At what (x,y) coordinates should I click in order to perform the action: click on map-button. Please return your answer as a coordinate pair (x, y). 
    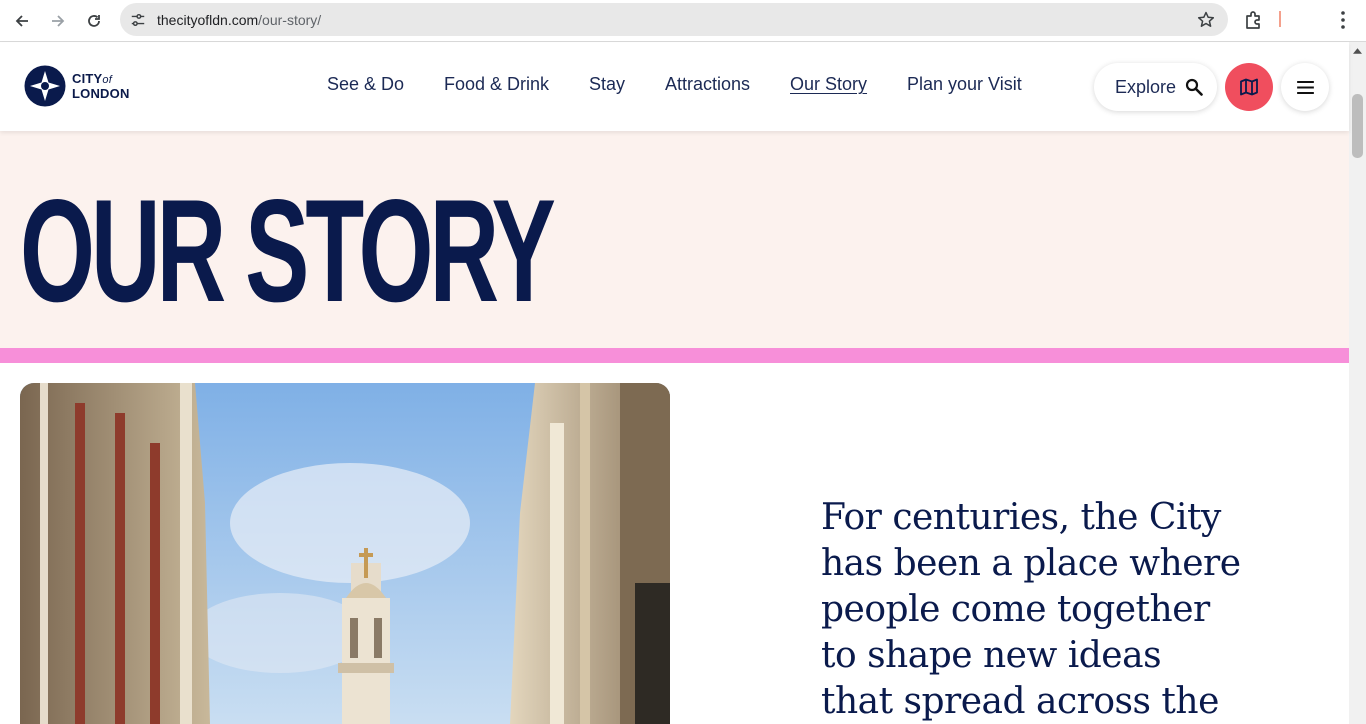
    Looking at the image, I should click on (1249, 87).